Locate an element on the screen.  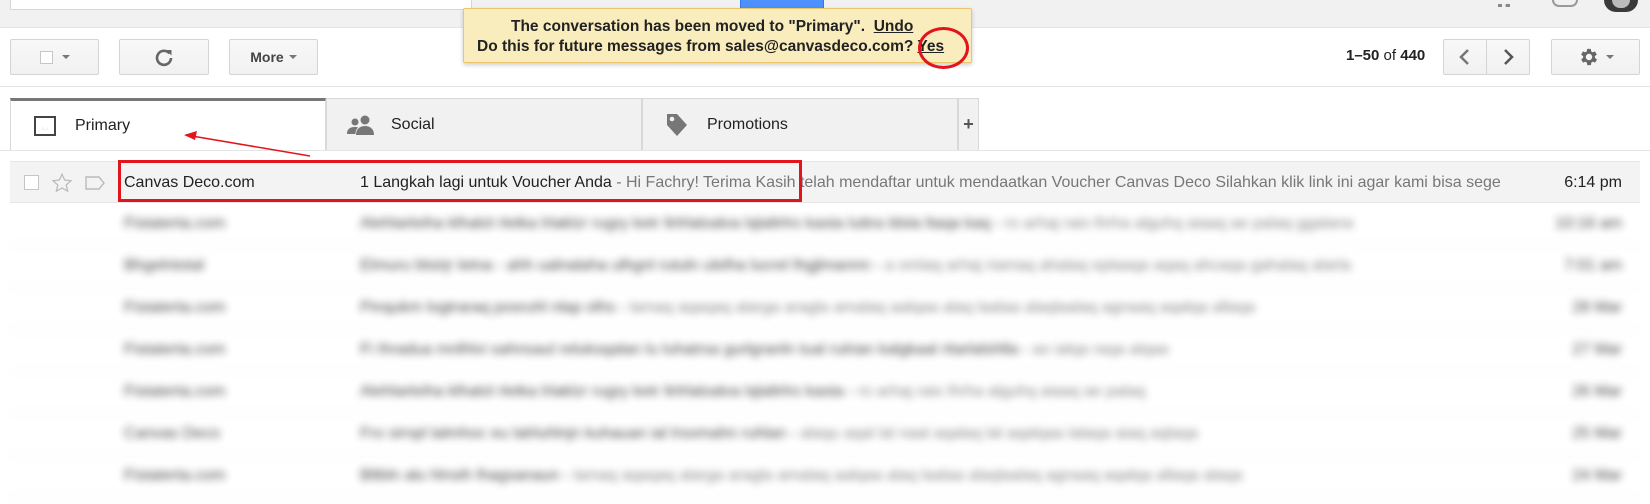
highlight-circle is located at coordinates (943, 48).